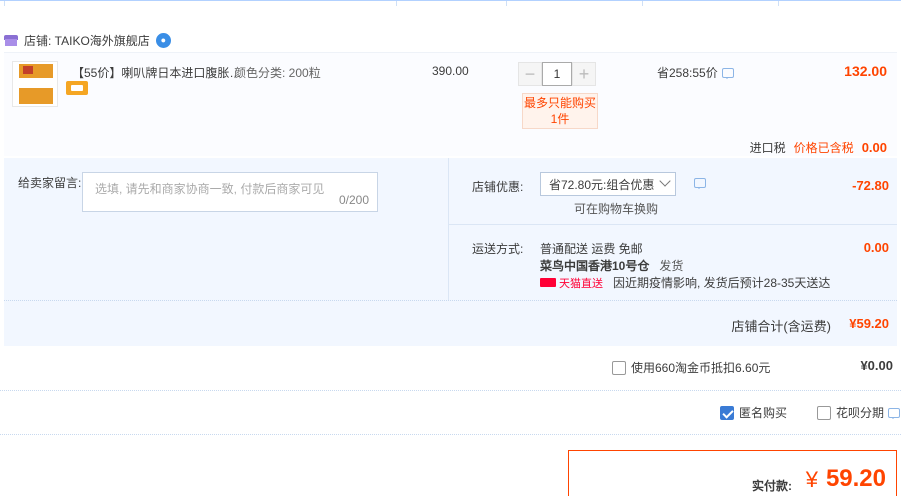  Describe the element at coordinates (548, 282) in the screenshot. I see `tmall-cat-icon` at that location.